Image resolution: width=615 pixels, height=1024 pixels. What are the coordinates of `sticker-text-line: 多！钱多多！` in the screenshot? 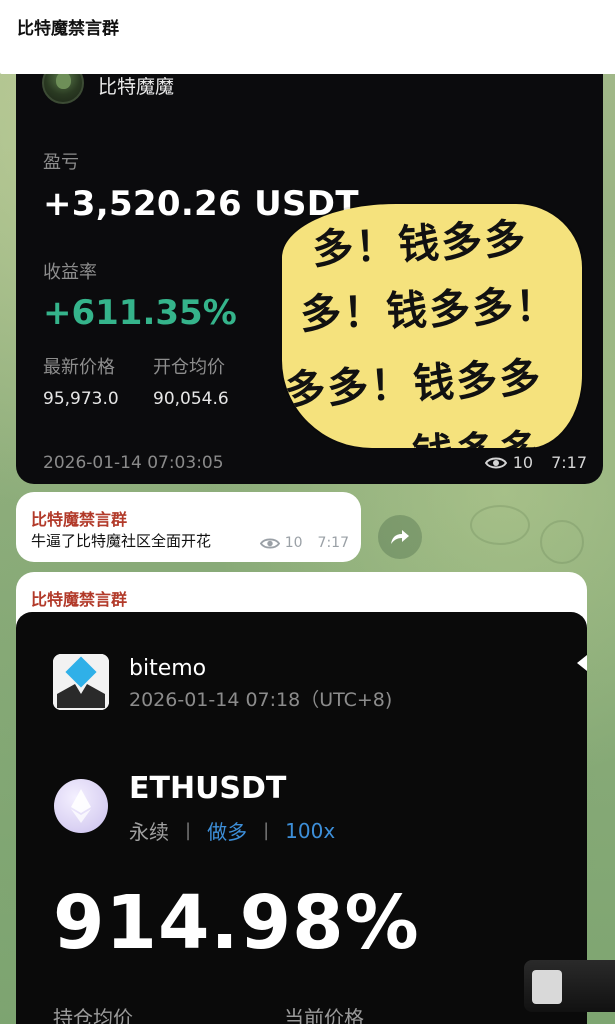 It's located at (429, 310).